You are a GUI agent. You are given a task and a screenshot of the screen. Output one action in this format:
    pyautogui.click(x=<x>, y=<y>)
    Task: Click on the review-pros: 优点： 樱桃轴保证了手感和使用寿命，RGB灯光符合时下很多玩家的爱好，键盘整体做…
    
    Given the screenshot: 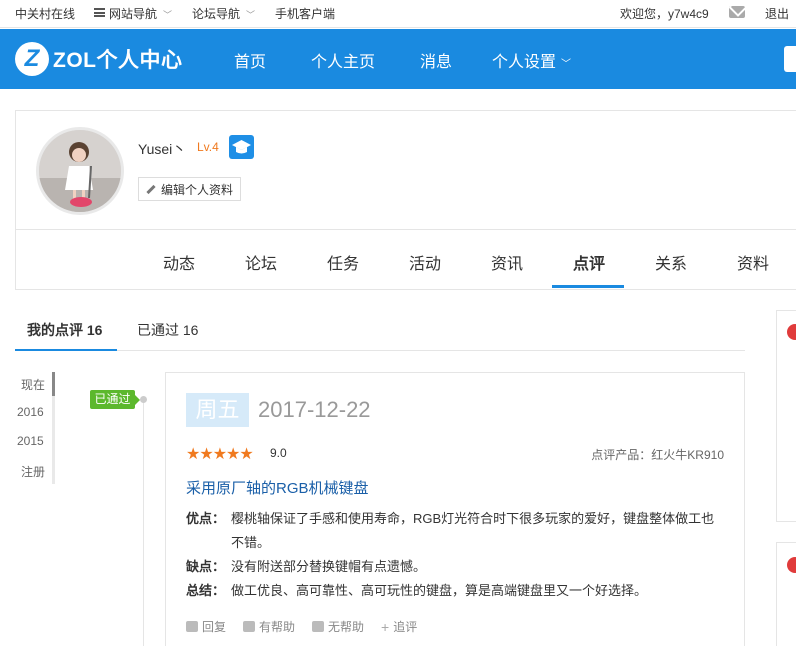 What is the action you would take?
    pyautogui.click(x=456, y=531)
    